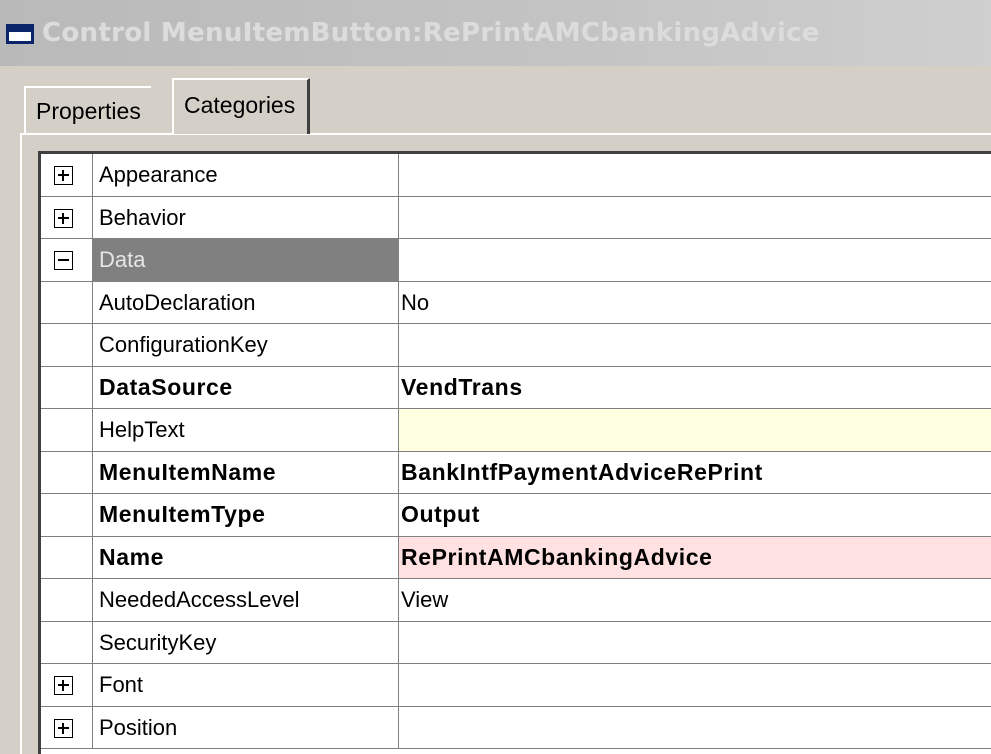 The width and height of the screenshot is (991, 754). I want to click on tab-categories: Categories, so click(241, 106).